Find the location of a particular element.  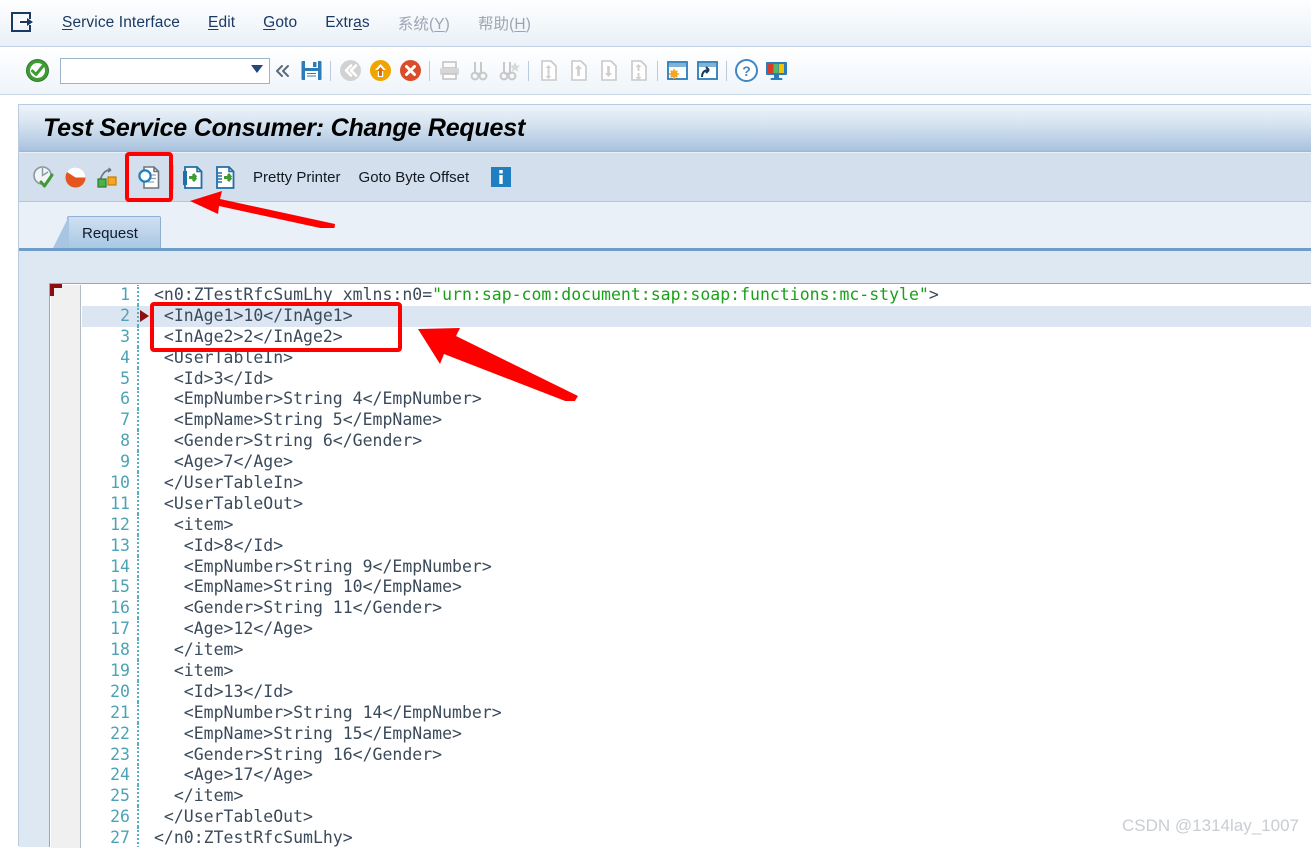

code-line: 20 <Id>13</Id> is located at coordinates (696, 691).